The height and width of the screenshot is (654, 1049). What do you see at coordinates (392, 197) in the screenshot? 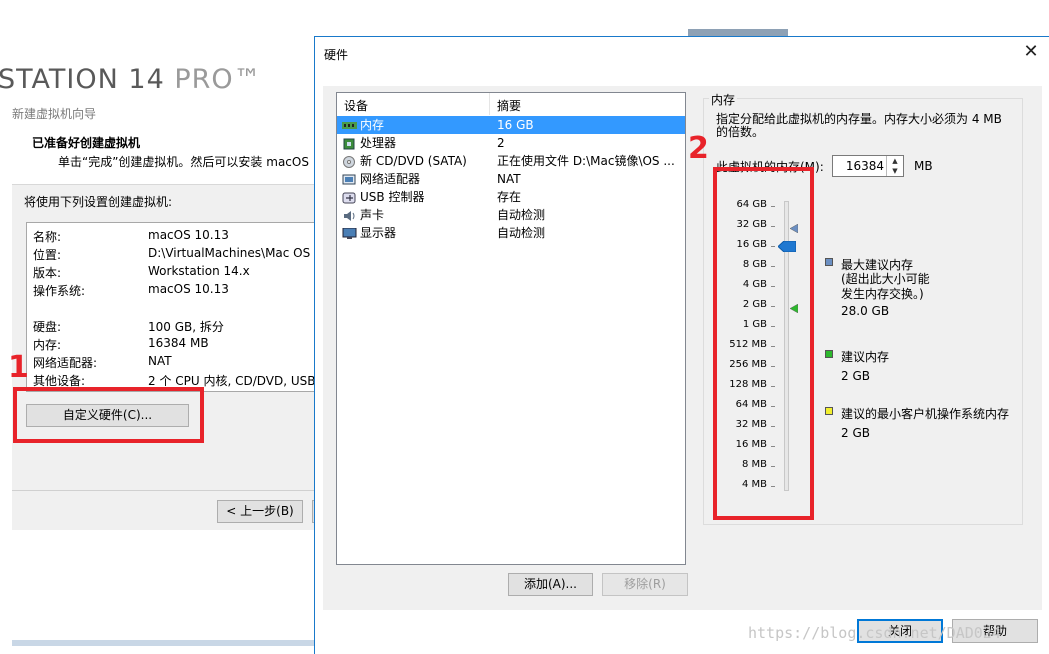
I see `device-name: USB 控制器` at bounding box center [392, 197].